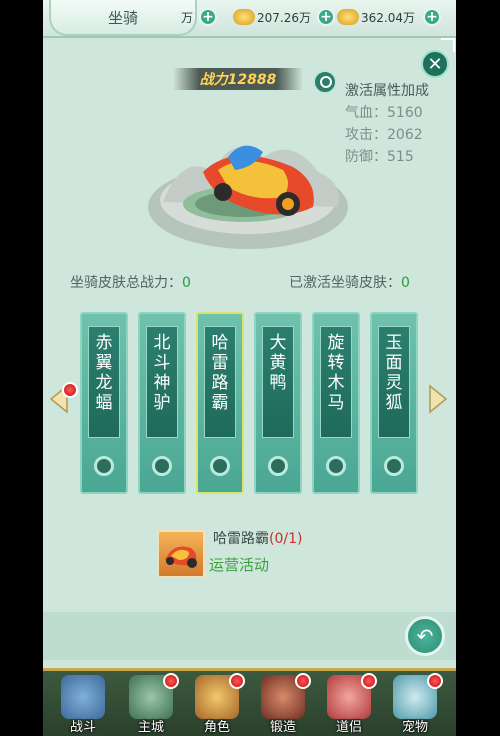 Image resolution: width=500 pixels, height=736 pixels. What do you see at coordinates (448, 45) in the screenshot?
I see `corner-ornament` at bounding box center [448, 45].